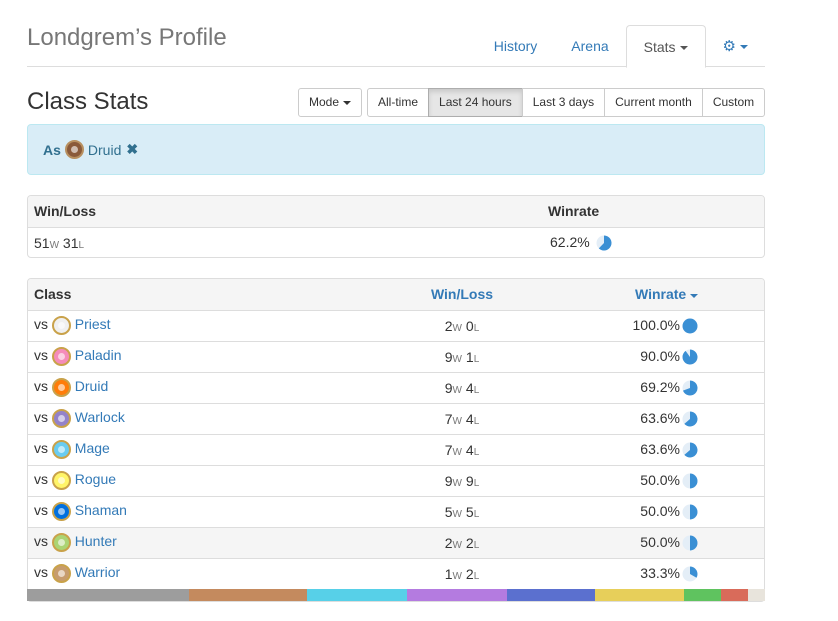 The width and height of the screenshot is (838, 621). I want to click on class-link-shaman: Shaman, so click(101, 510).